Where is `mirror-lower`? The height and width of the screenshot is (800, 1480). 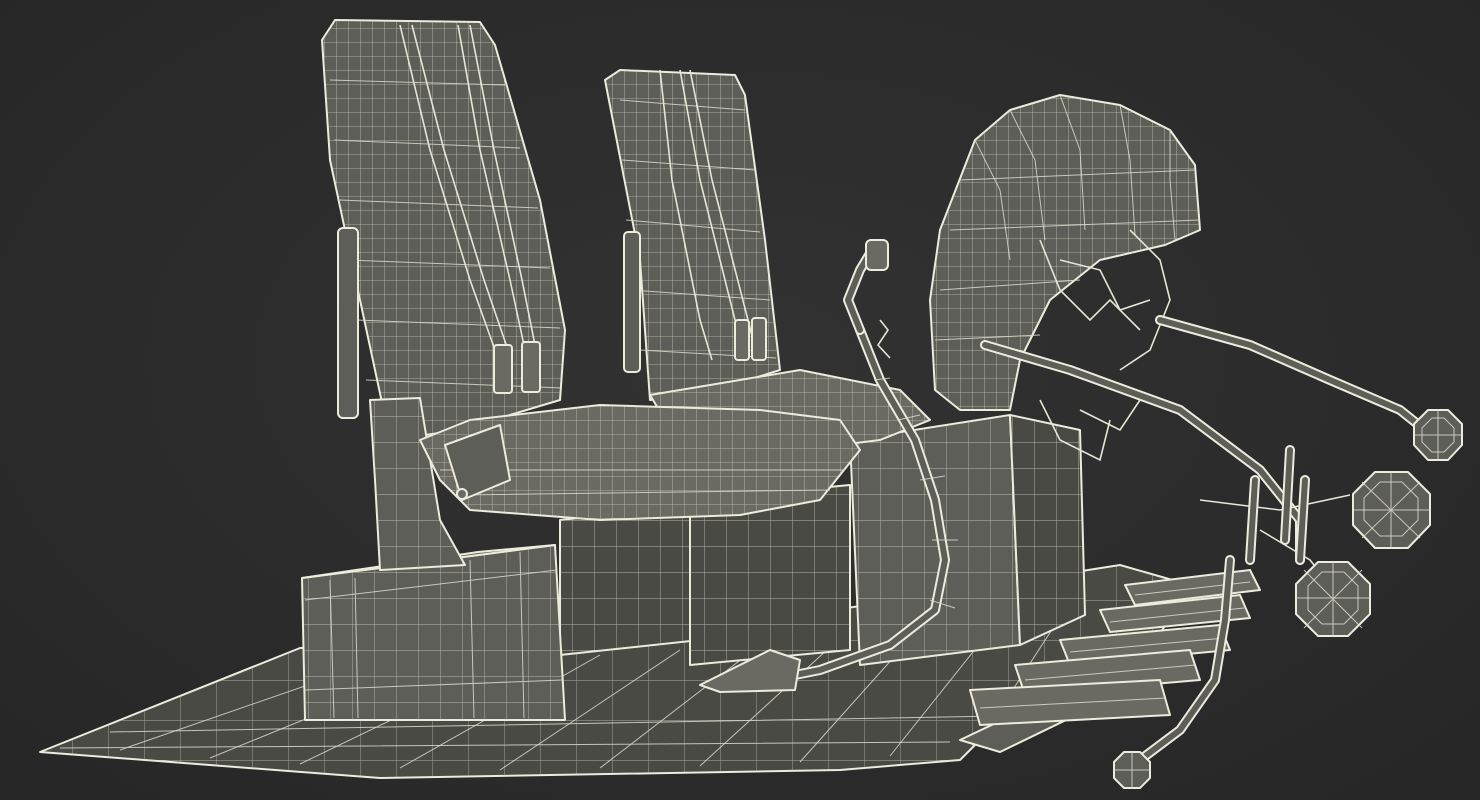
mirror-lower is located at coordinates (1333, 599).